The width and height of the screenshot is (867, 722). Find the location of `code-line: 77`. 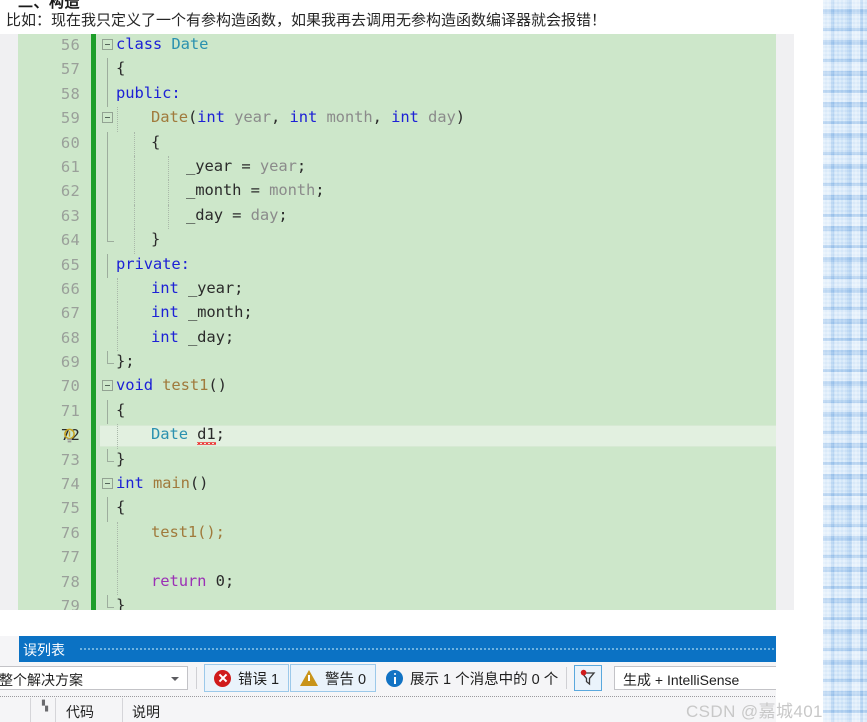

code-line: 77 is located at coordinates (397, 558).